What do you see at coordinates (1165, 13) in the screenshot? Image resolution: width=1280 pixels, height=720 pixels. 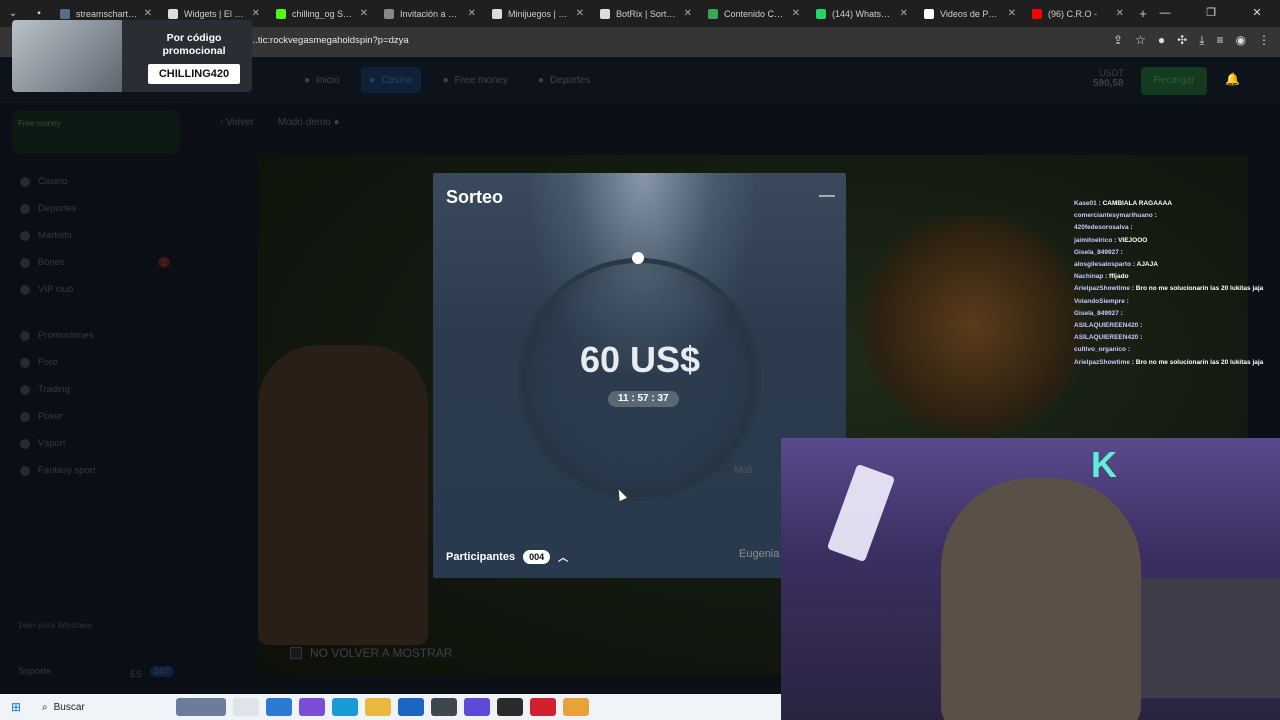 I see `minimize-window-icon: —` at bounding box center [1165, 13].